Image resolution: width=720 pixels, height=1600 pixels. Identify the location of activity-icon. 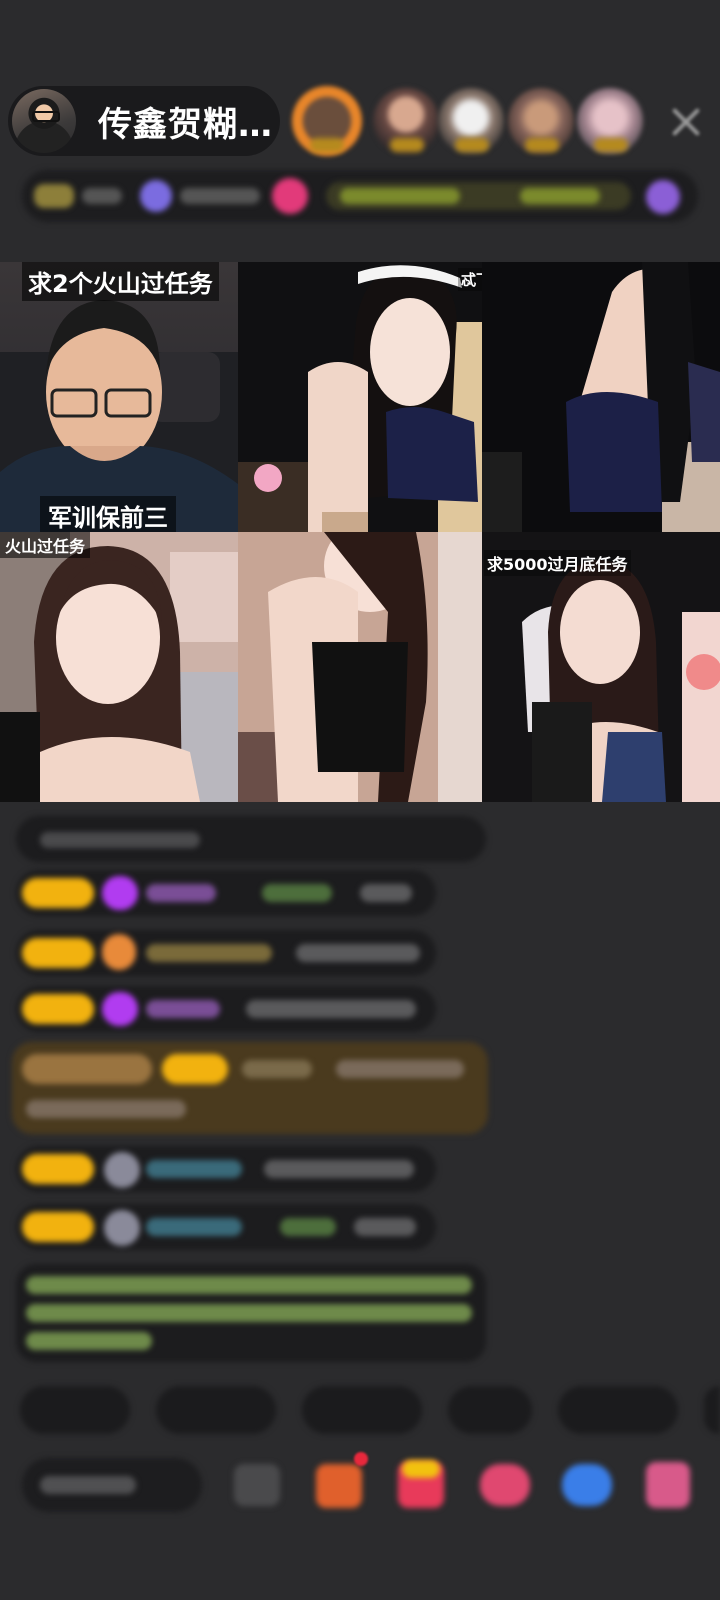
(663, 197).